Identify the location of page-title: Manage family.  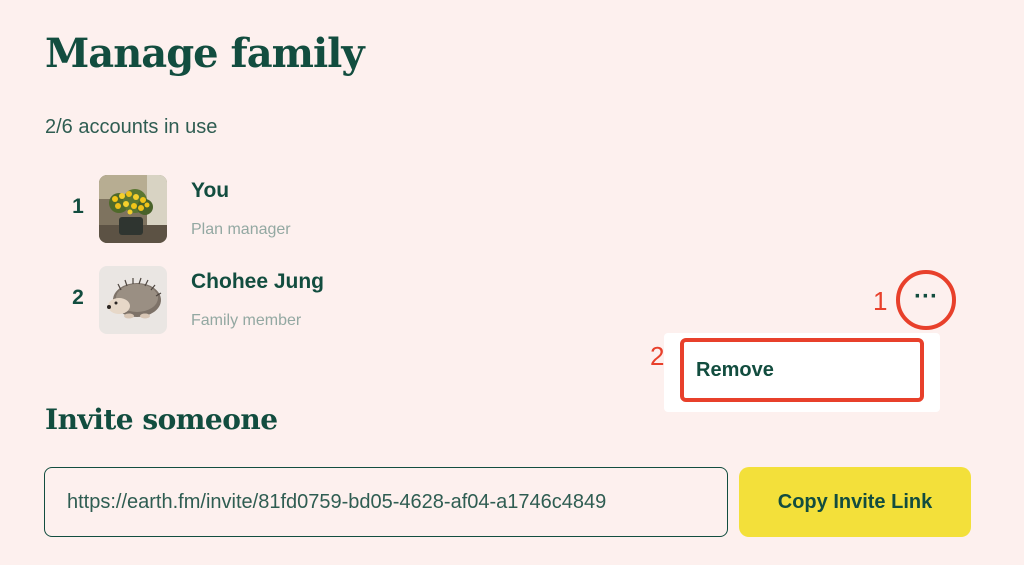
(205, 53).